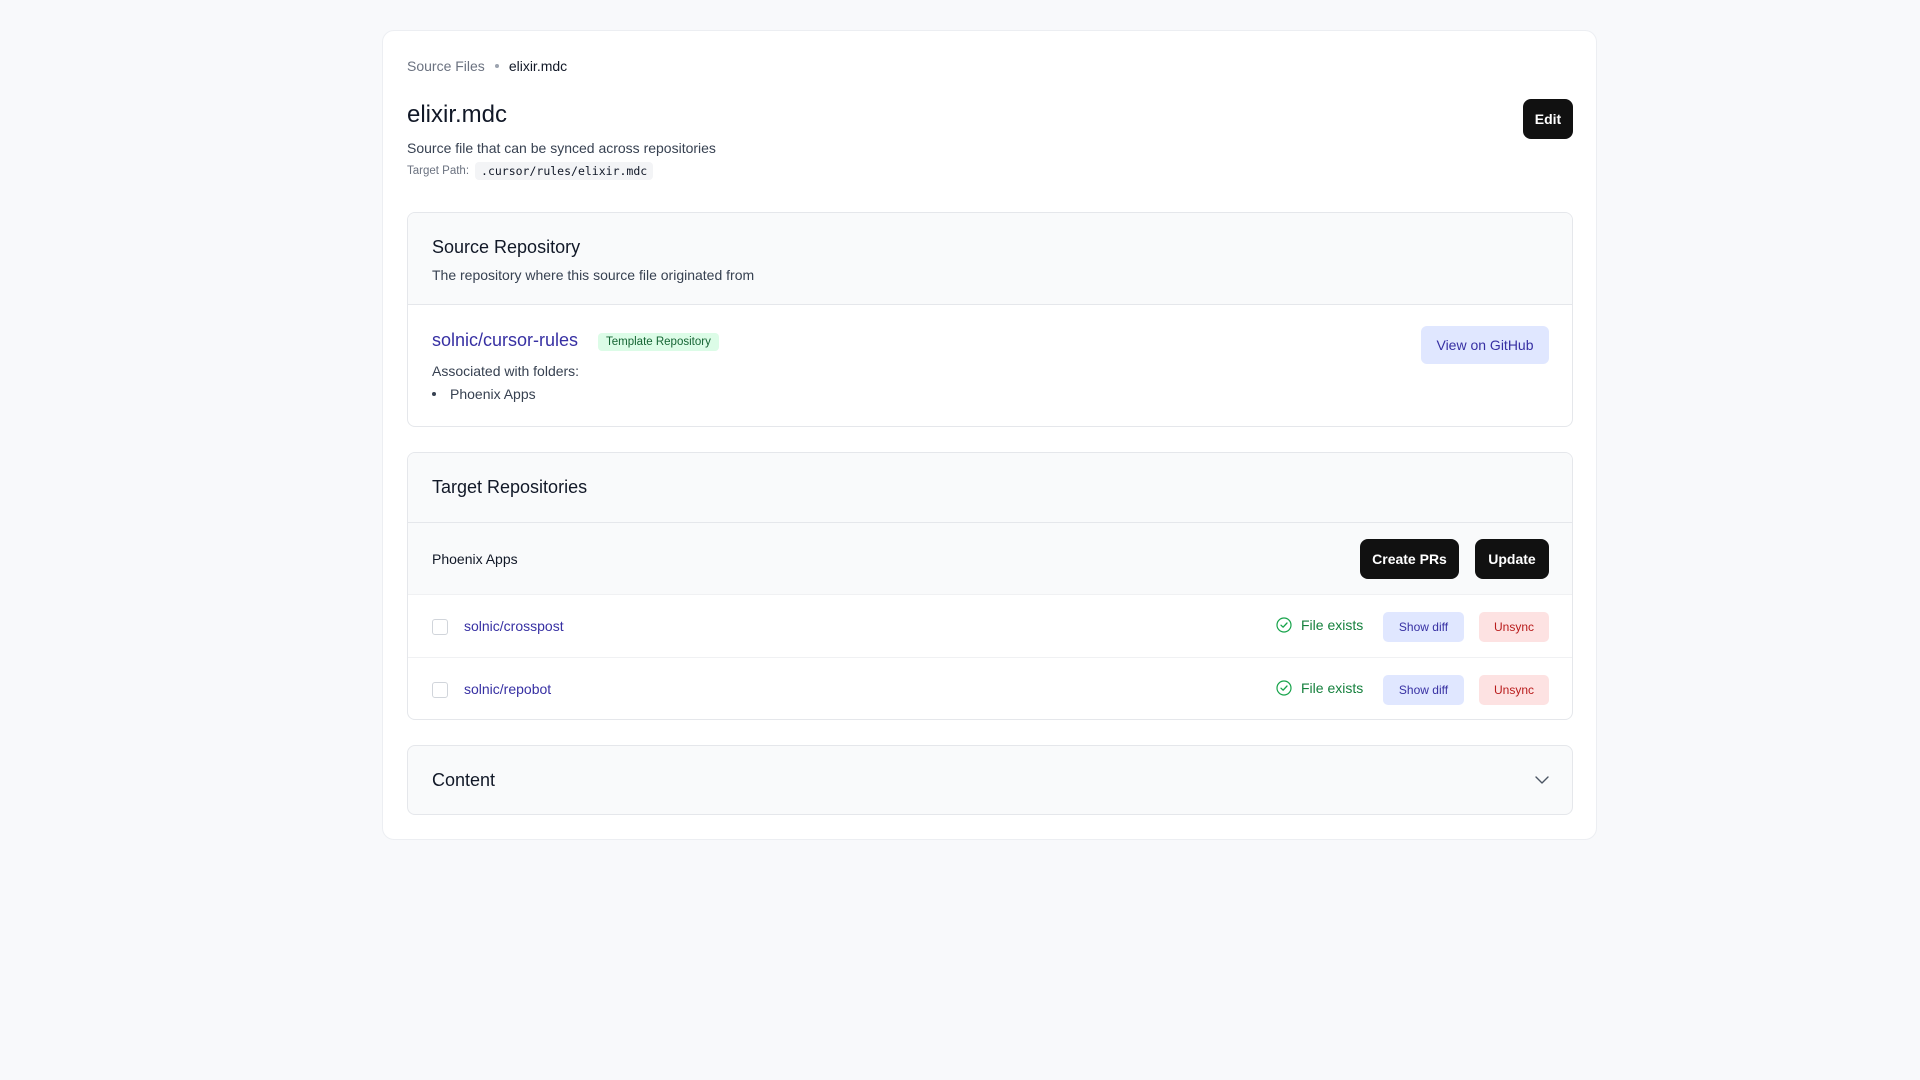  I want to click on associated-folders-label: Associated with folders:, so click(506, 371).